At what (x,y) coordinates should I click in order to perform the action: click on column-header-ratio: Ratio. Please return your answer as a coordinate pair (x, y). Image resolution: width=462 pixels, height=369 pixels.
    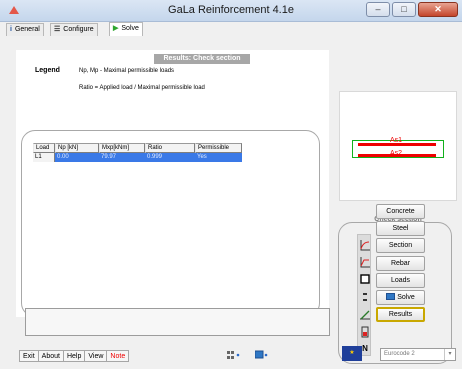
    Looking at the image, I should click on (170, 148).